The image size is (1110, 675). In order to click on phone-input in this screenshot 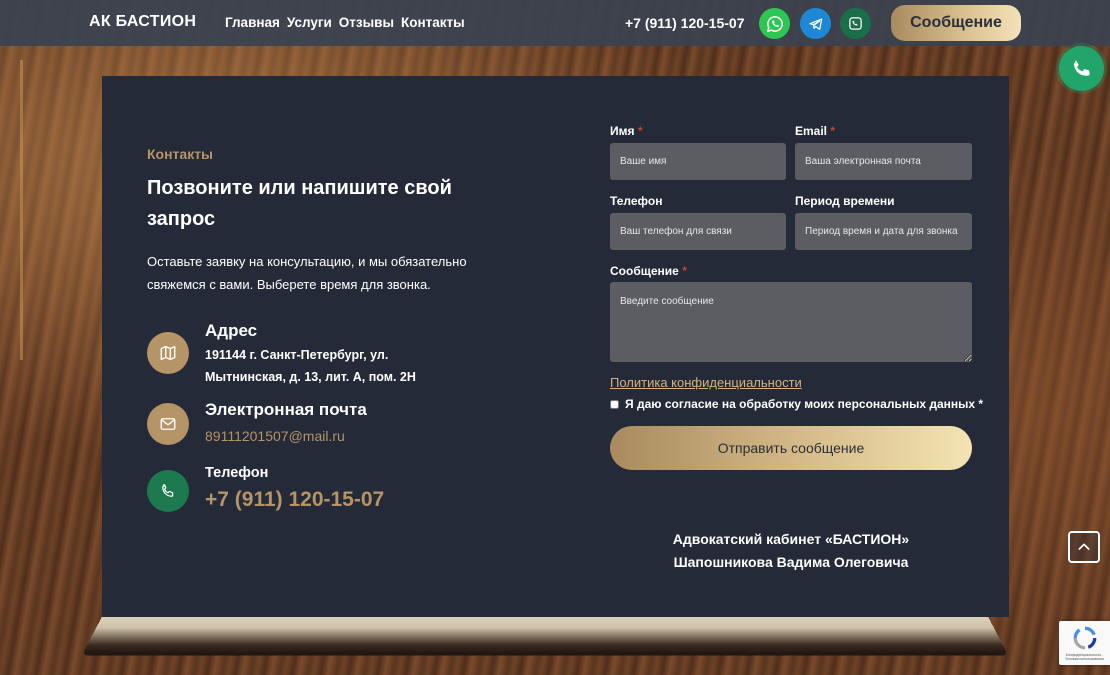, I will do `click(698, 231)`.